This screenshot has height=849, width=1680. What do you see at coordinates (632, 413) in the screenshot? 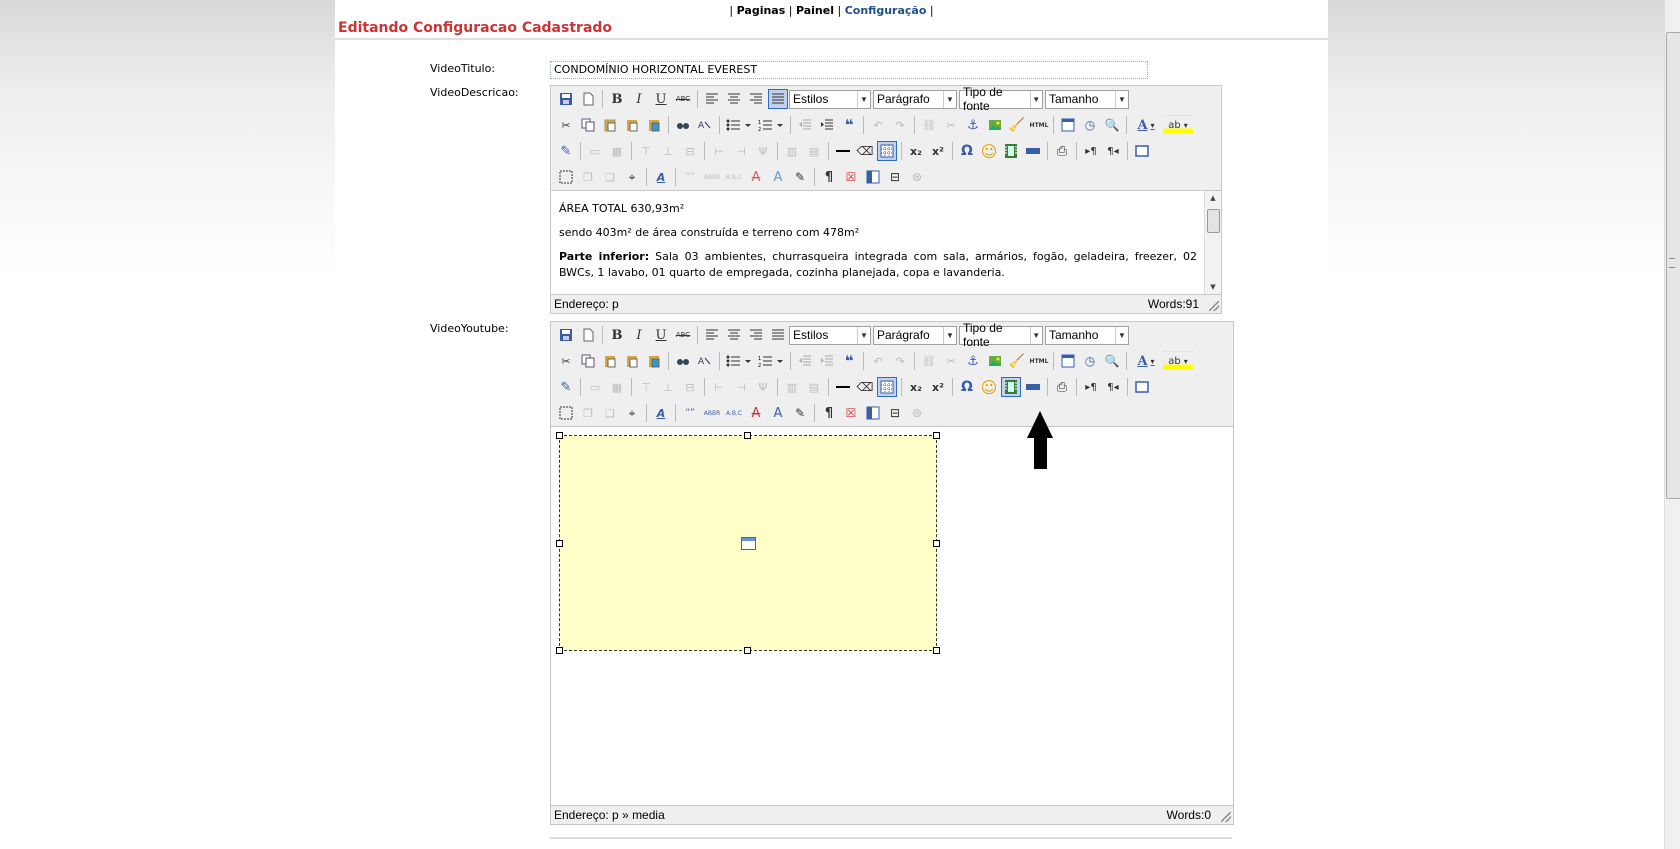
I see `absolute-position-icon: ⌖` at bounding box center [632, 413].